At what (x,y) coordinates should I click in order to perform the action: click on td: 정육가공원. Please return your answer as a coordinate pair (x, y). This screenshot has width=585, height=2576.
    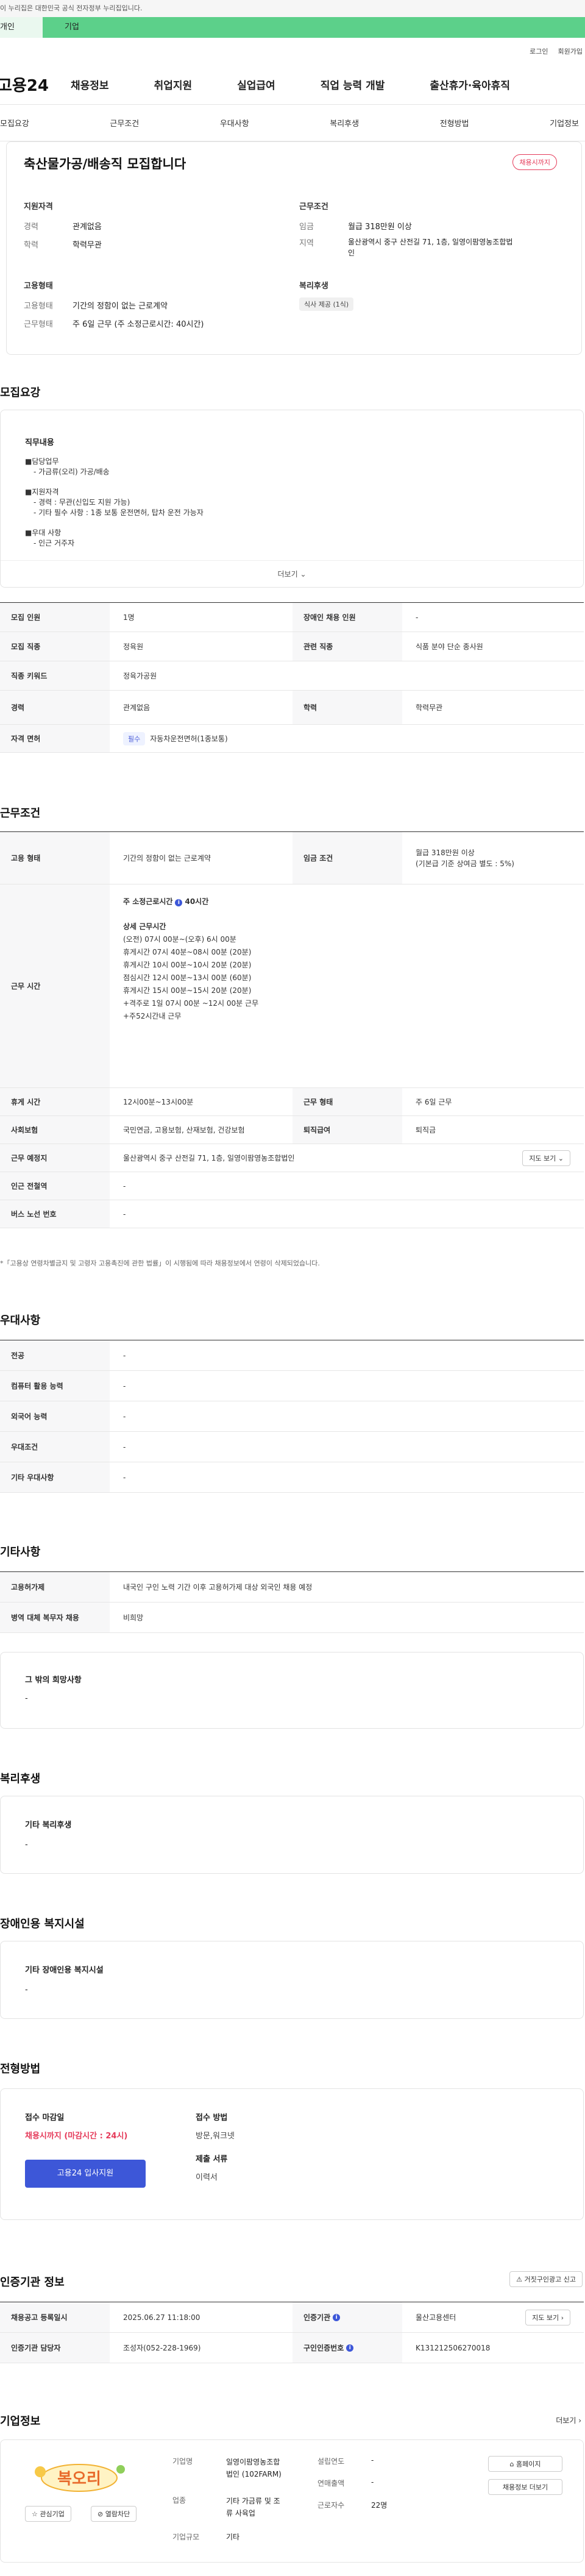
    Looking at the image, I should click on (140, 676).